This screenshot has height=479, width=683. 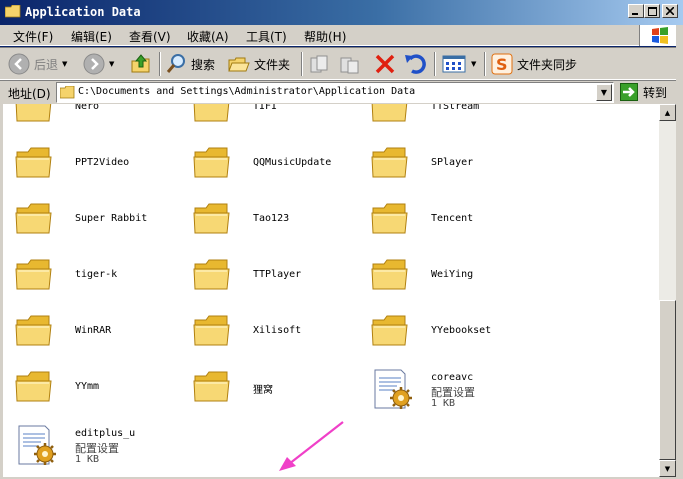 I want to click on folders-label: 文件夹, so click(x=272, y=65).